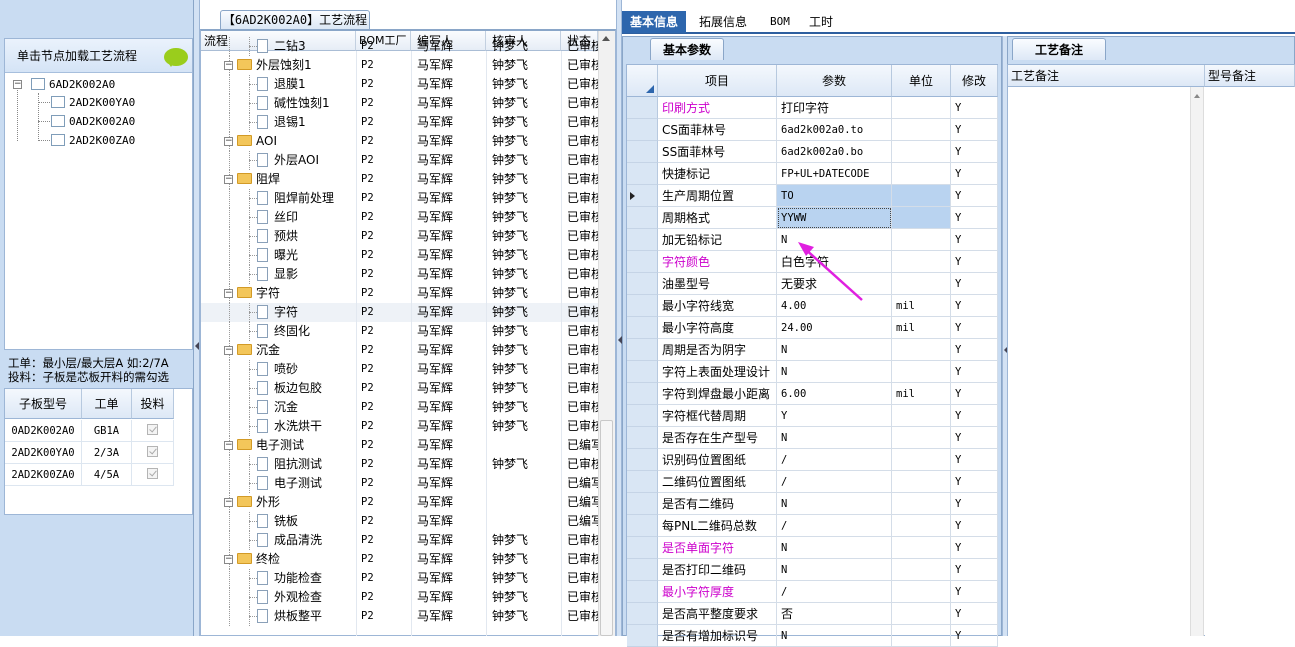 The height and width of the screenshot is (647, 1295). Describe the element at coordinates (399, 388) in the screenshot. I see `flow-row: 板边包胶 P2 马军辉 钟梦飞 已审核` at that location.